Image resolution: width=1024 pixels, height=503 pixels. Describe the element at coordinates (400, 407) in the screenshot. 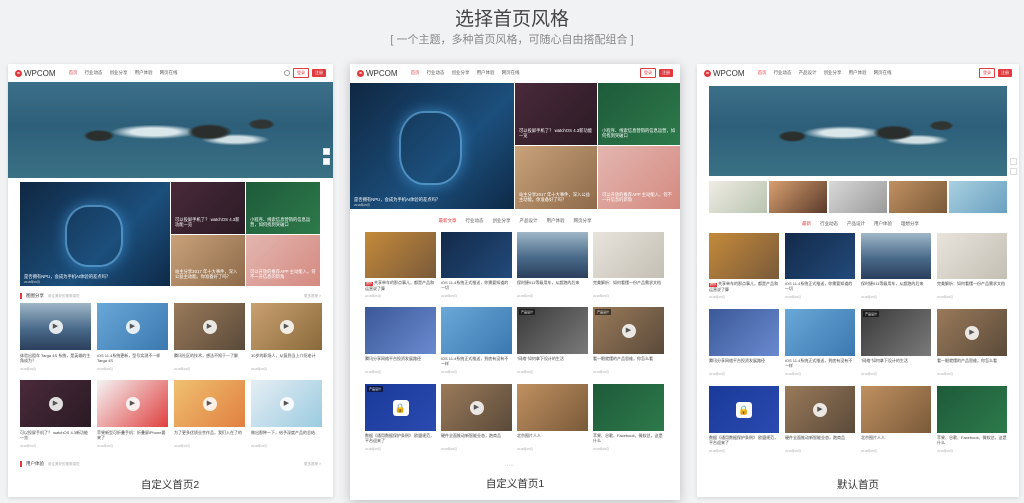

I see `post-thumb: 产品设计 🔒` at that location.